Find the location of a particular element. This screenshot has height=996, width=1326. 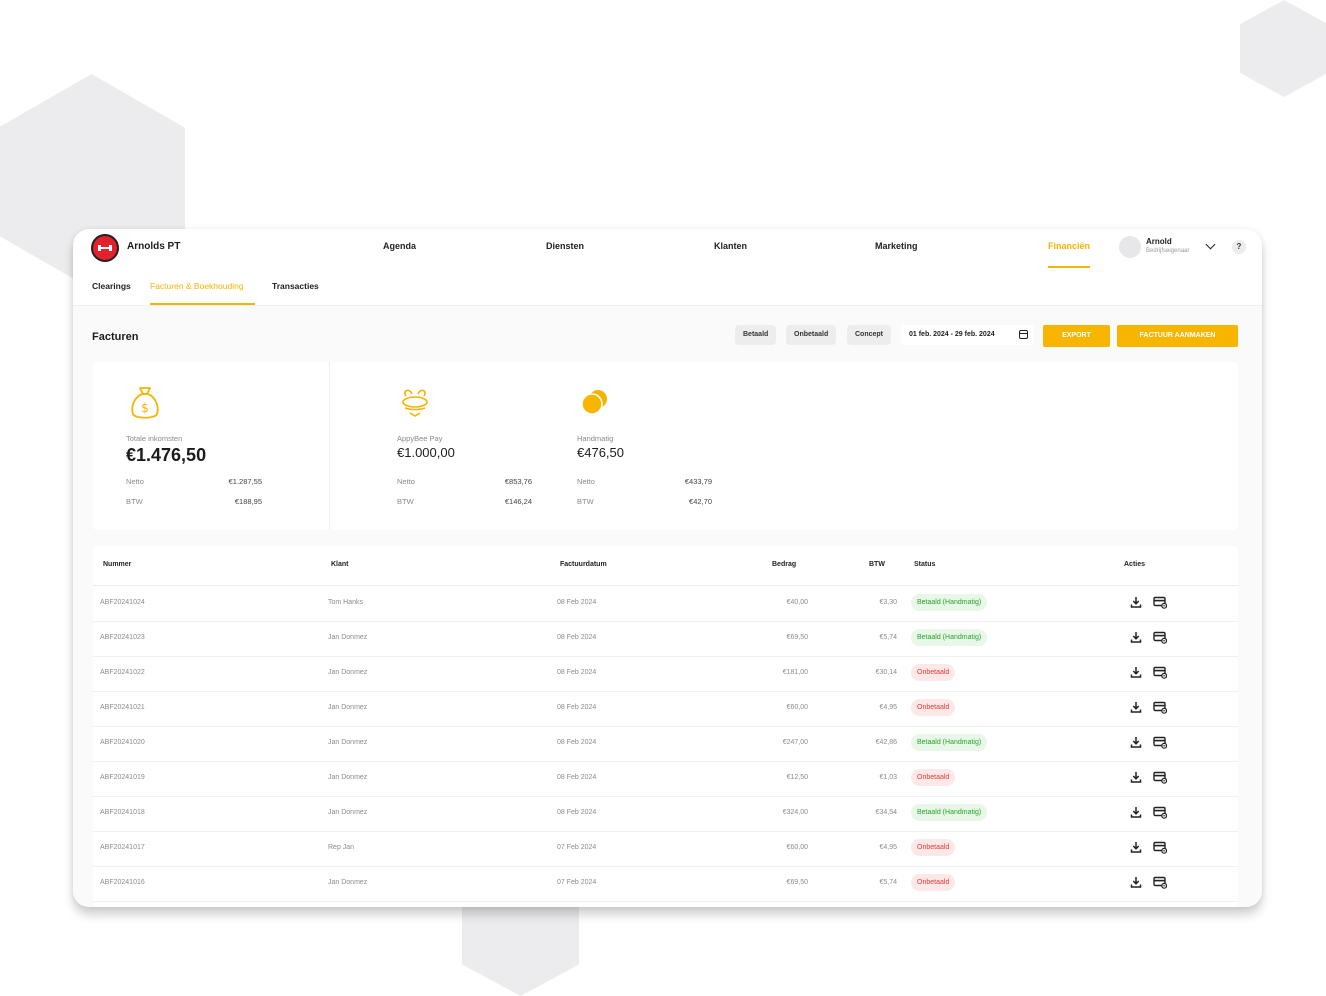

invoice-btw: €4,95 is located at coordinates (888, 707).